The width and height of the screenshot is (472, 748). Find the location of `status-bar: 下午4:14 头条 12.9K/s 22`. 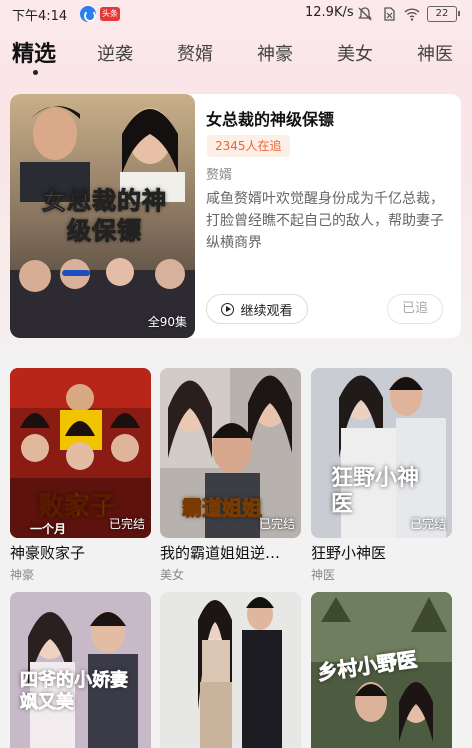

status-bar: 下午4:14 头条 12.9K/s 22 is located at coordinates (236, 14).